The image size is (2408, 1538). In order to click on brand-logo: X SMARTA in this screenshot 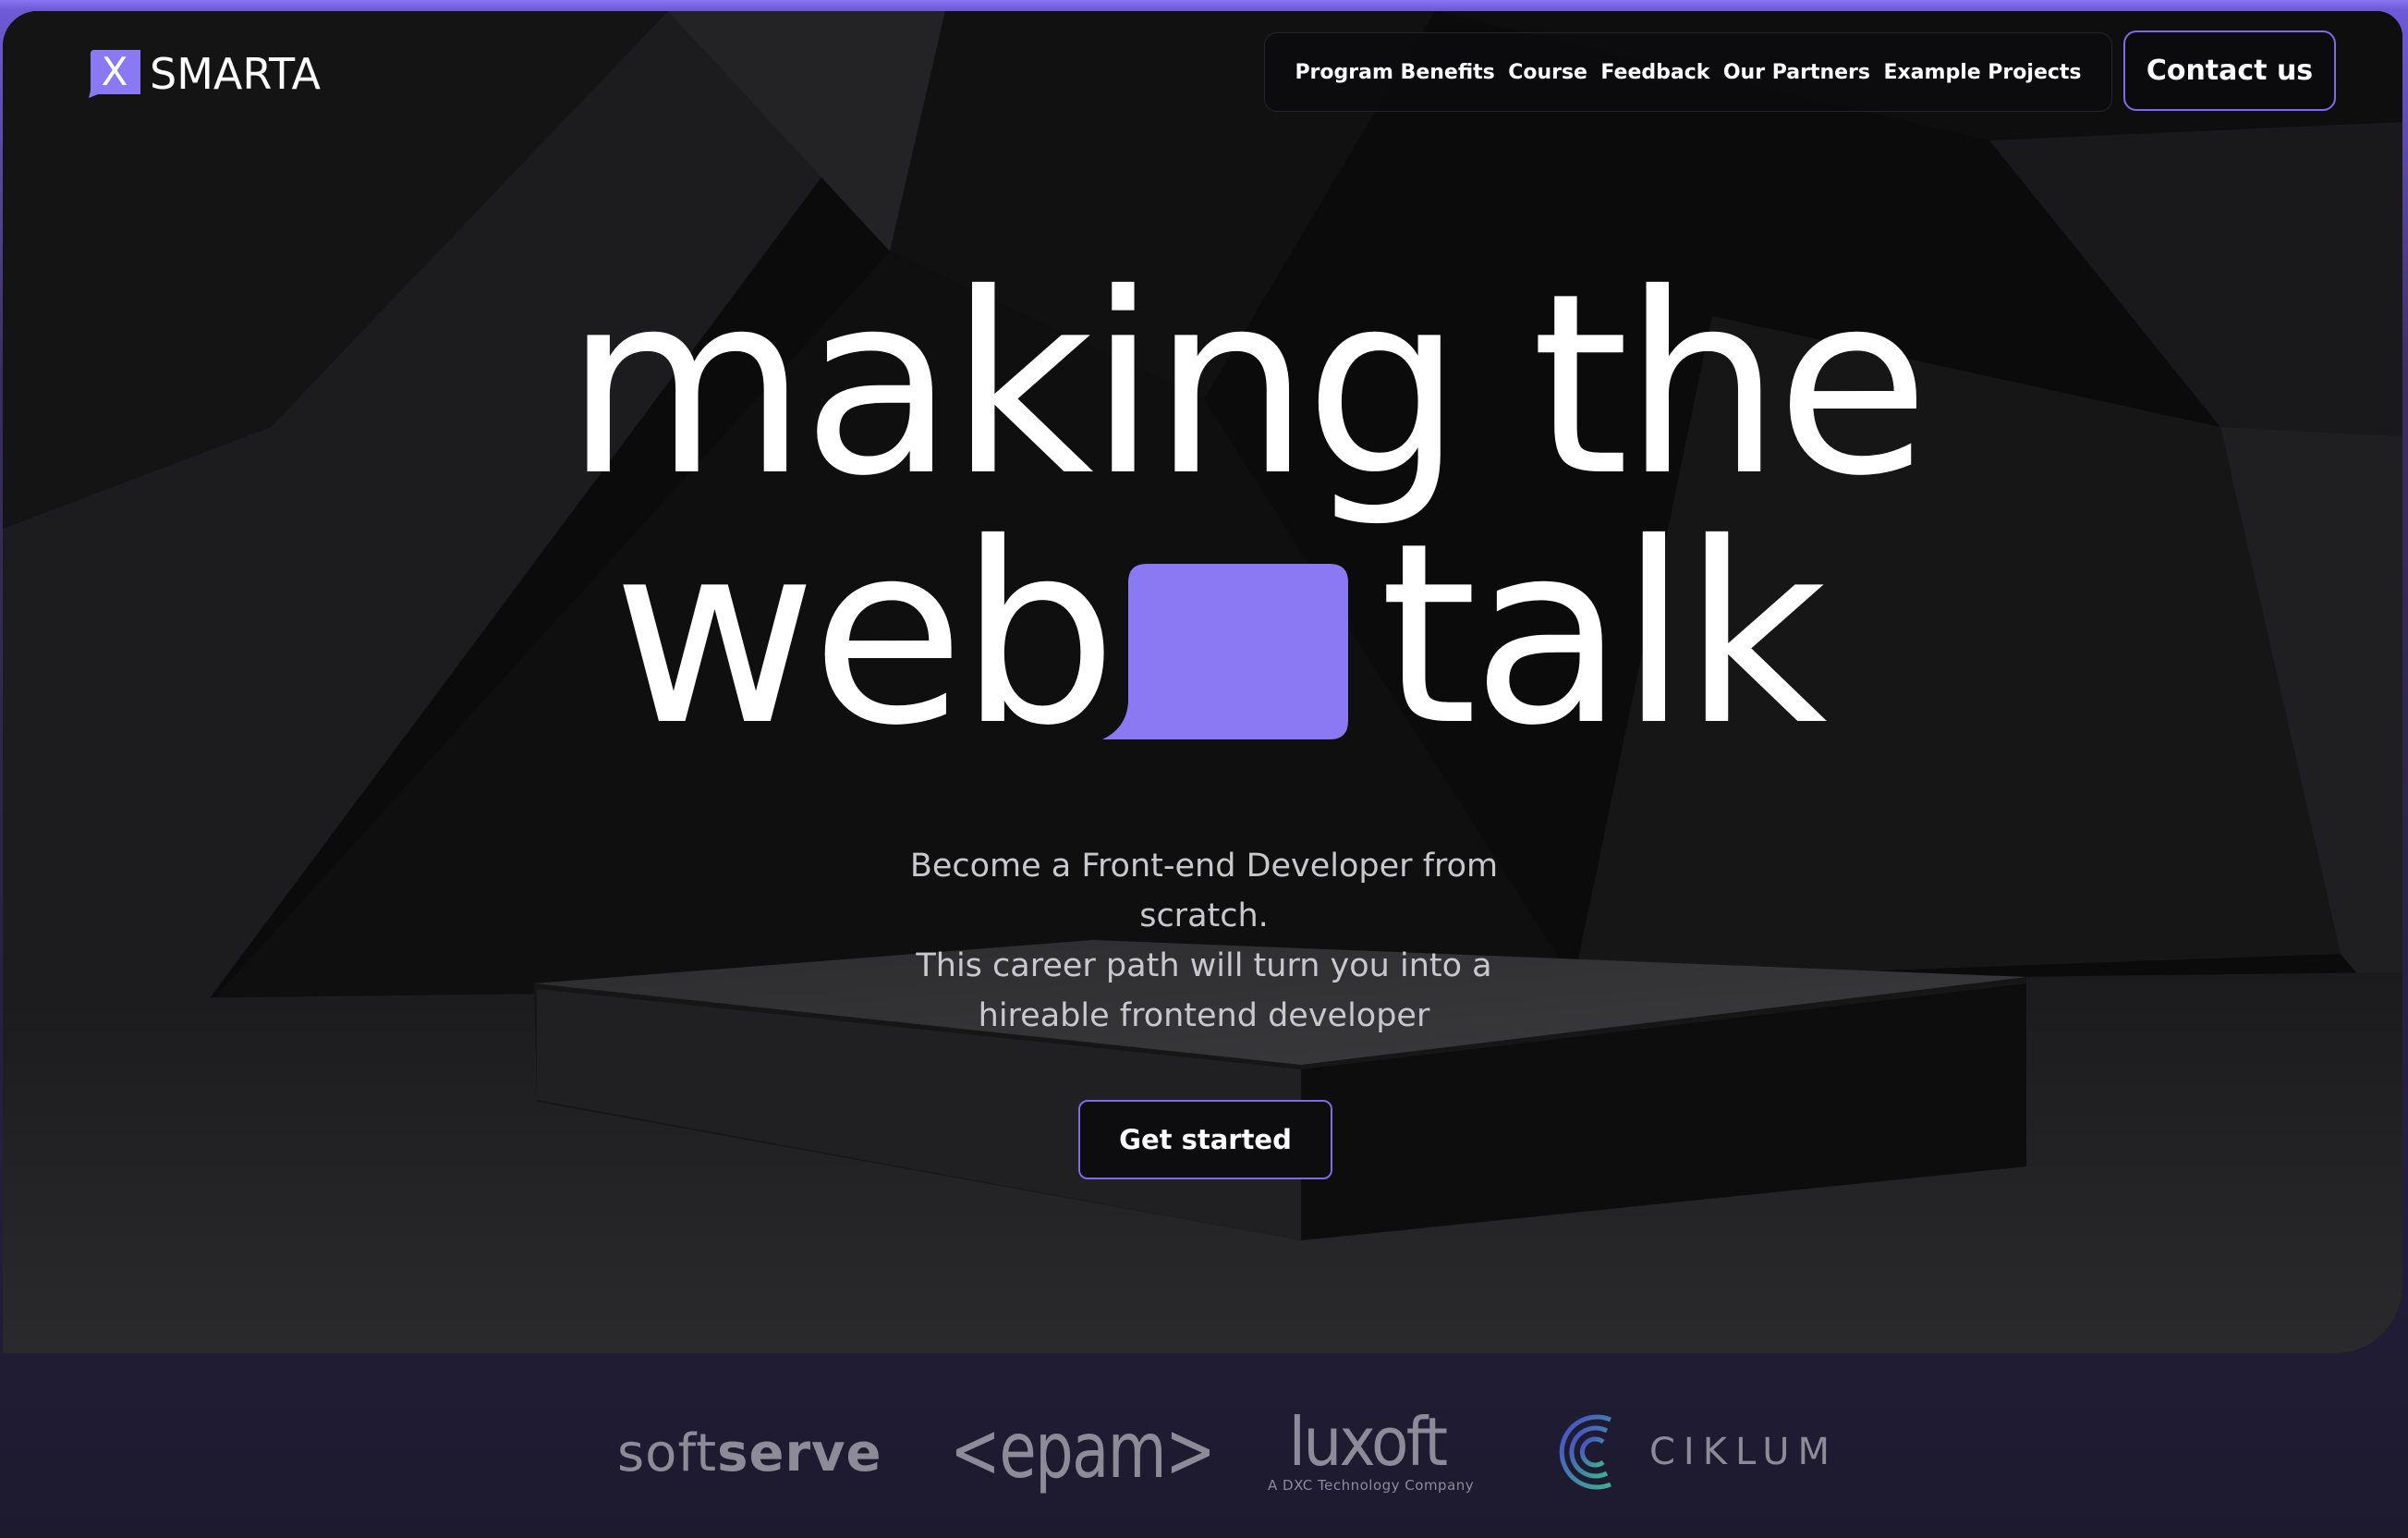, I will do `click(205, 74)`.